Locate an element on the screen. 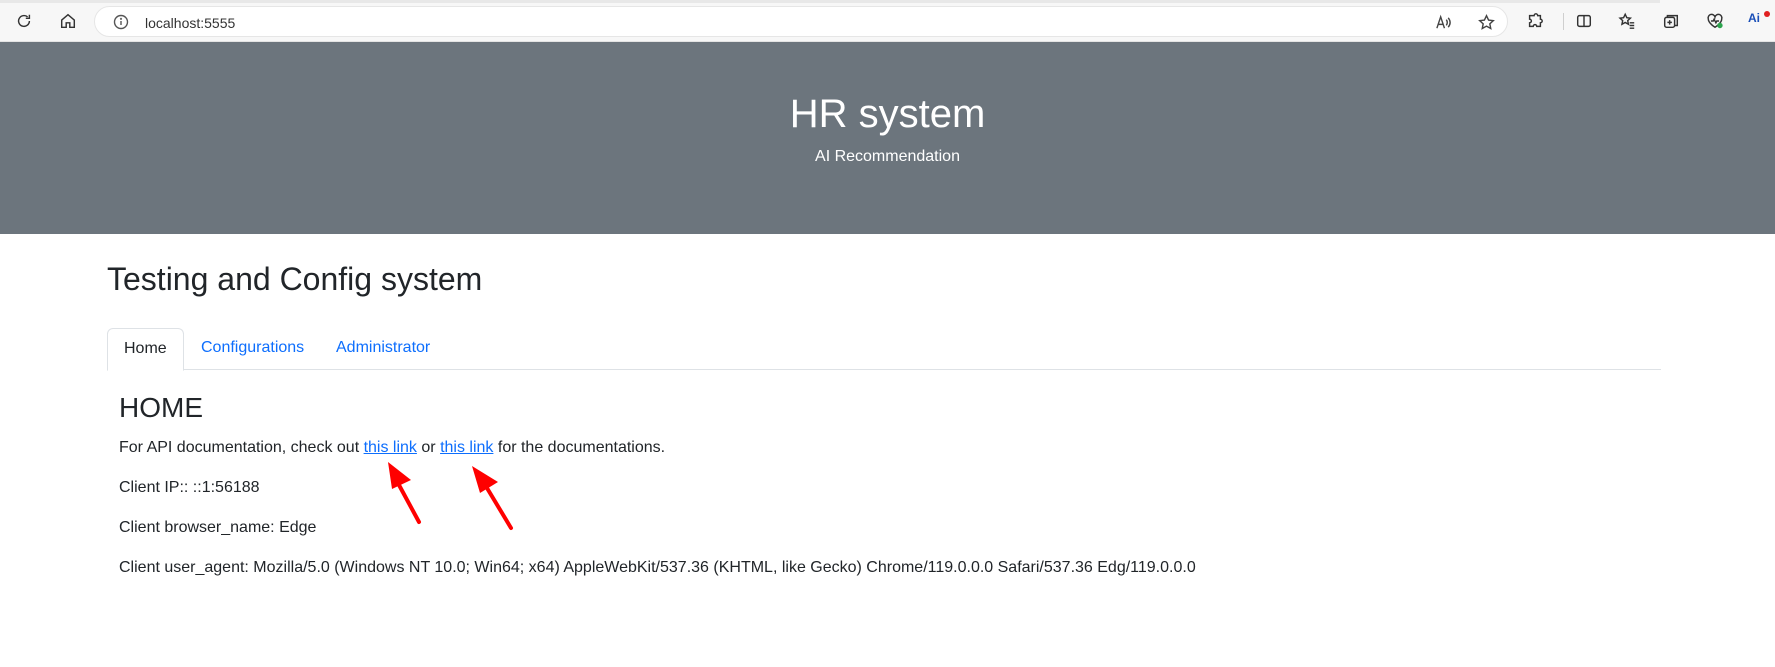 This screenshot has height=667, width=1775. api-doc-link-2: this link is located at coordinates (466, 447).